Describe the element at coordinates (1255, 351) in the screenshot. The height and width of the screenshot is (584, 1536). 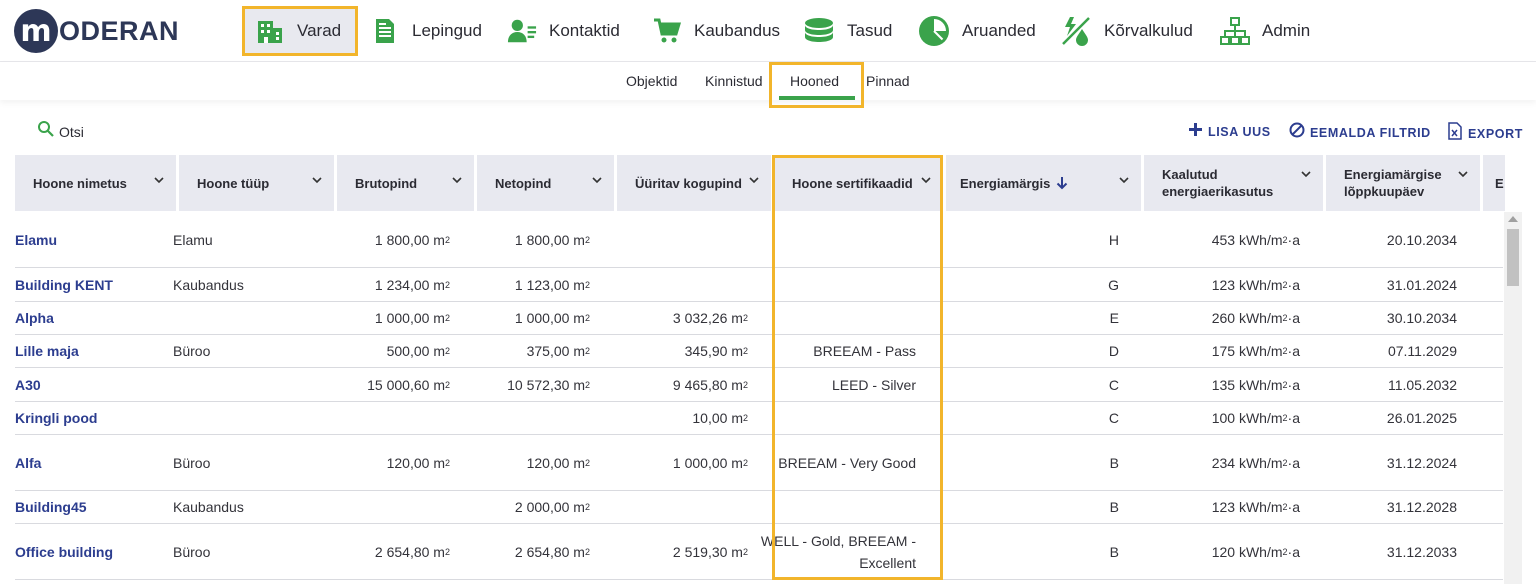
I see `cell-energy: 175 kWh/m 2 ·a` at that location.